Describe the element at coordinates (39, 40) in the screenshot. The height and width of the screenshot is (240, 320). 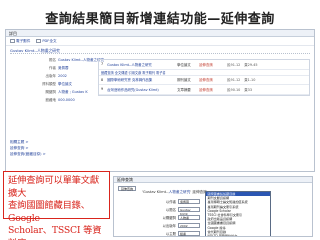
I see `document-icon` at that location.